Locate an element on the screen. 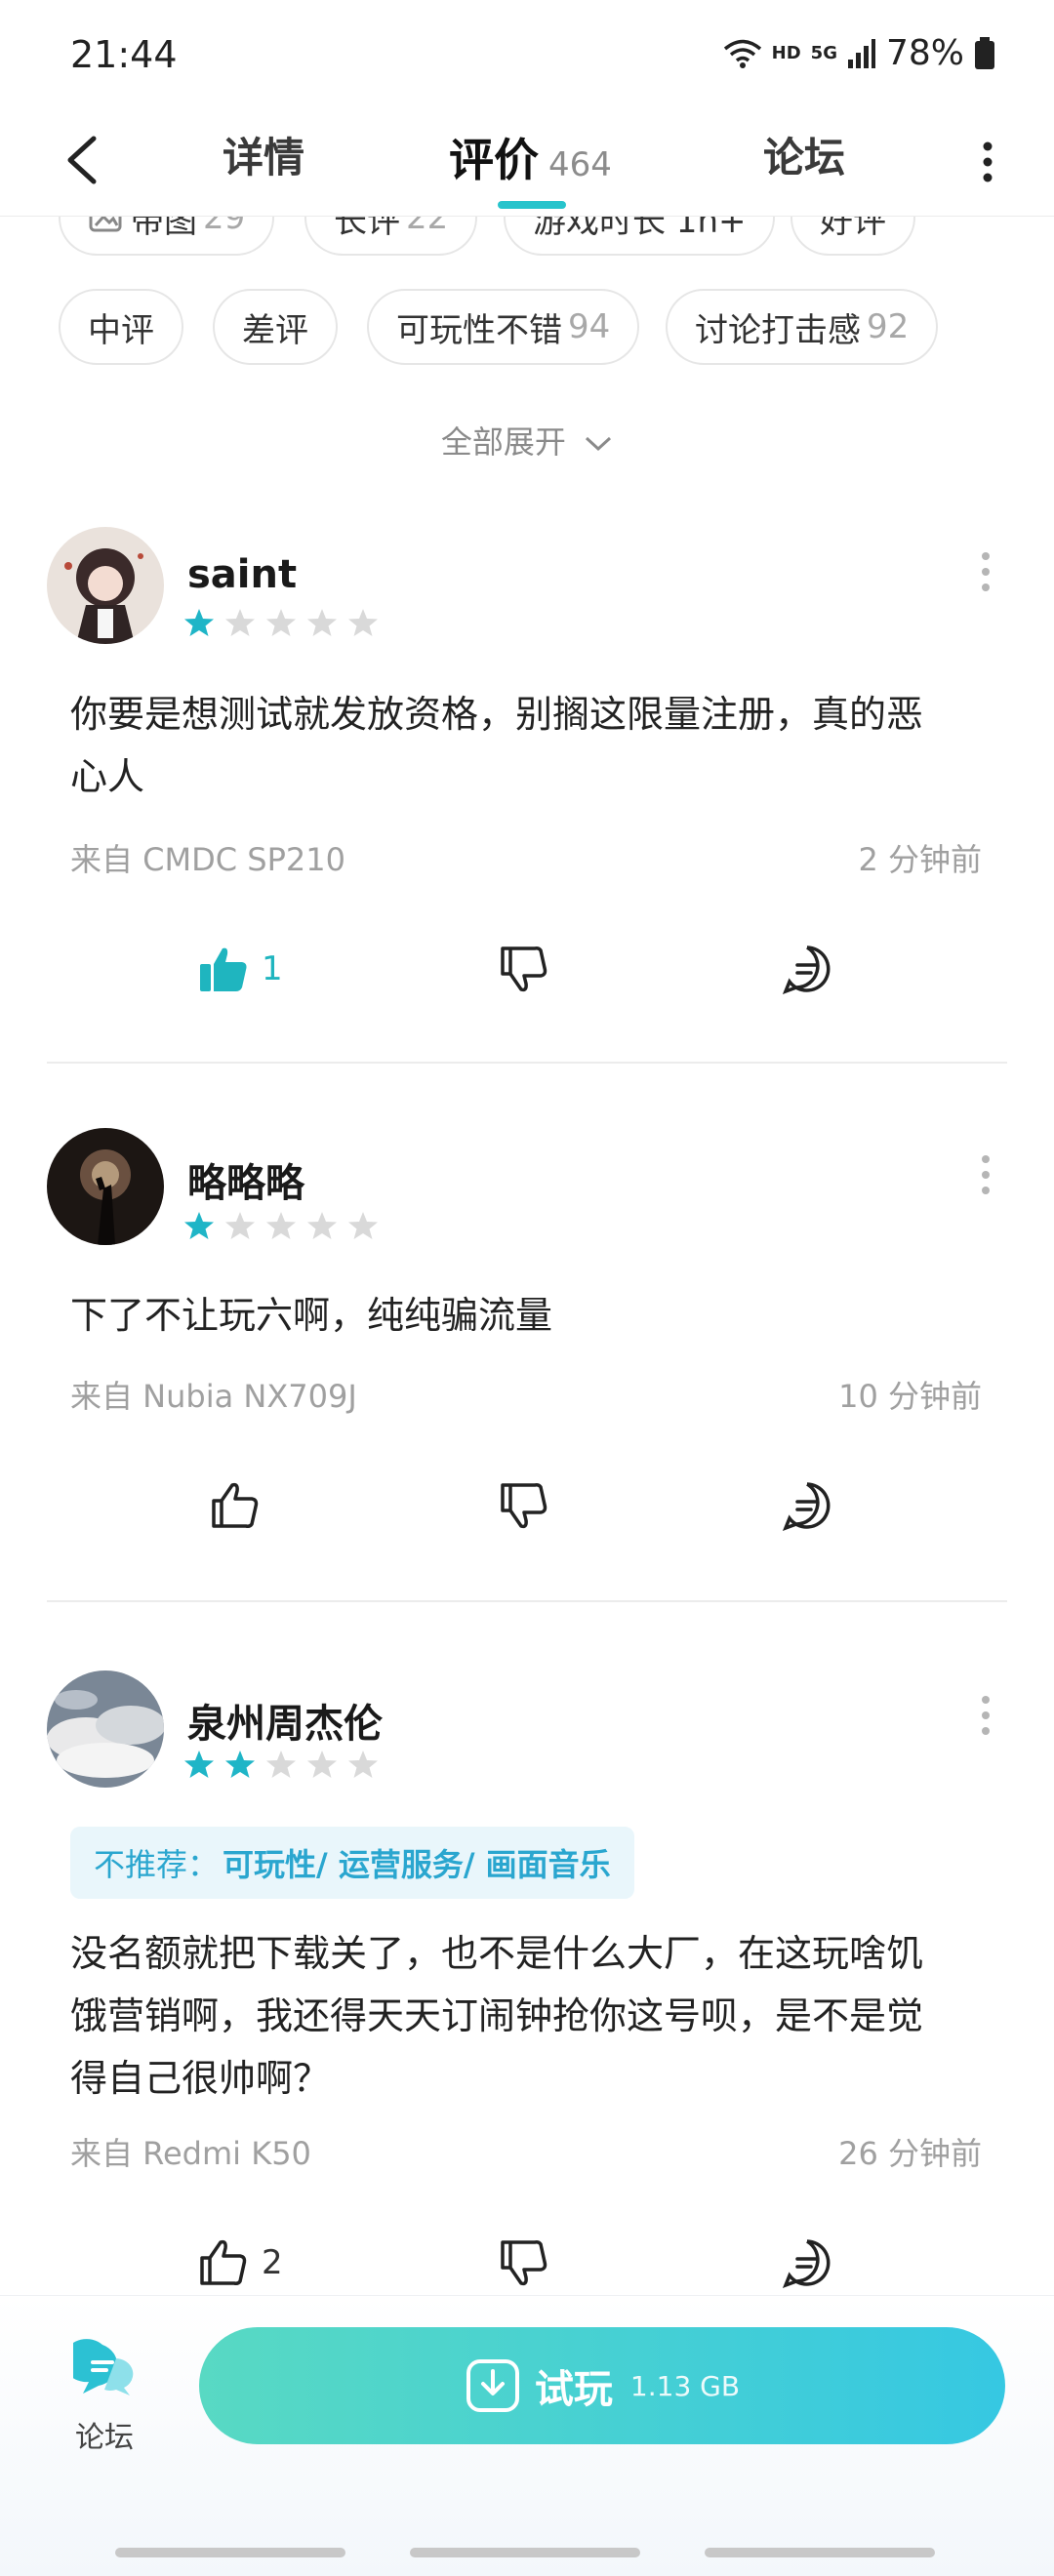  status-time: 21:44 is located at coordinates (124, 54).